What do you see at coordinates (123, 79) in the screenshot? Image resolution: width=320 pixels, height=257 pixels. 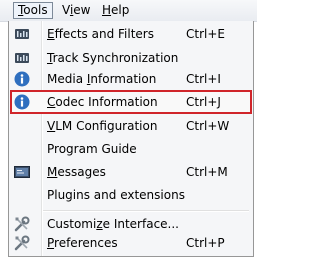 I see `label-rest: nformation` at bounding box center [123, 79].